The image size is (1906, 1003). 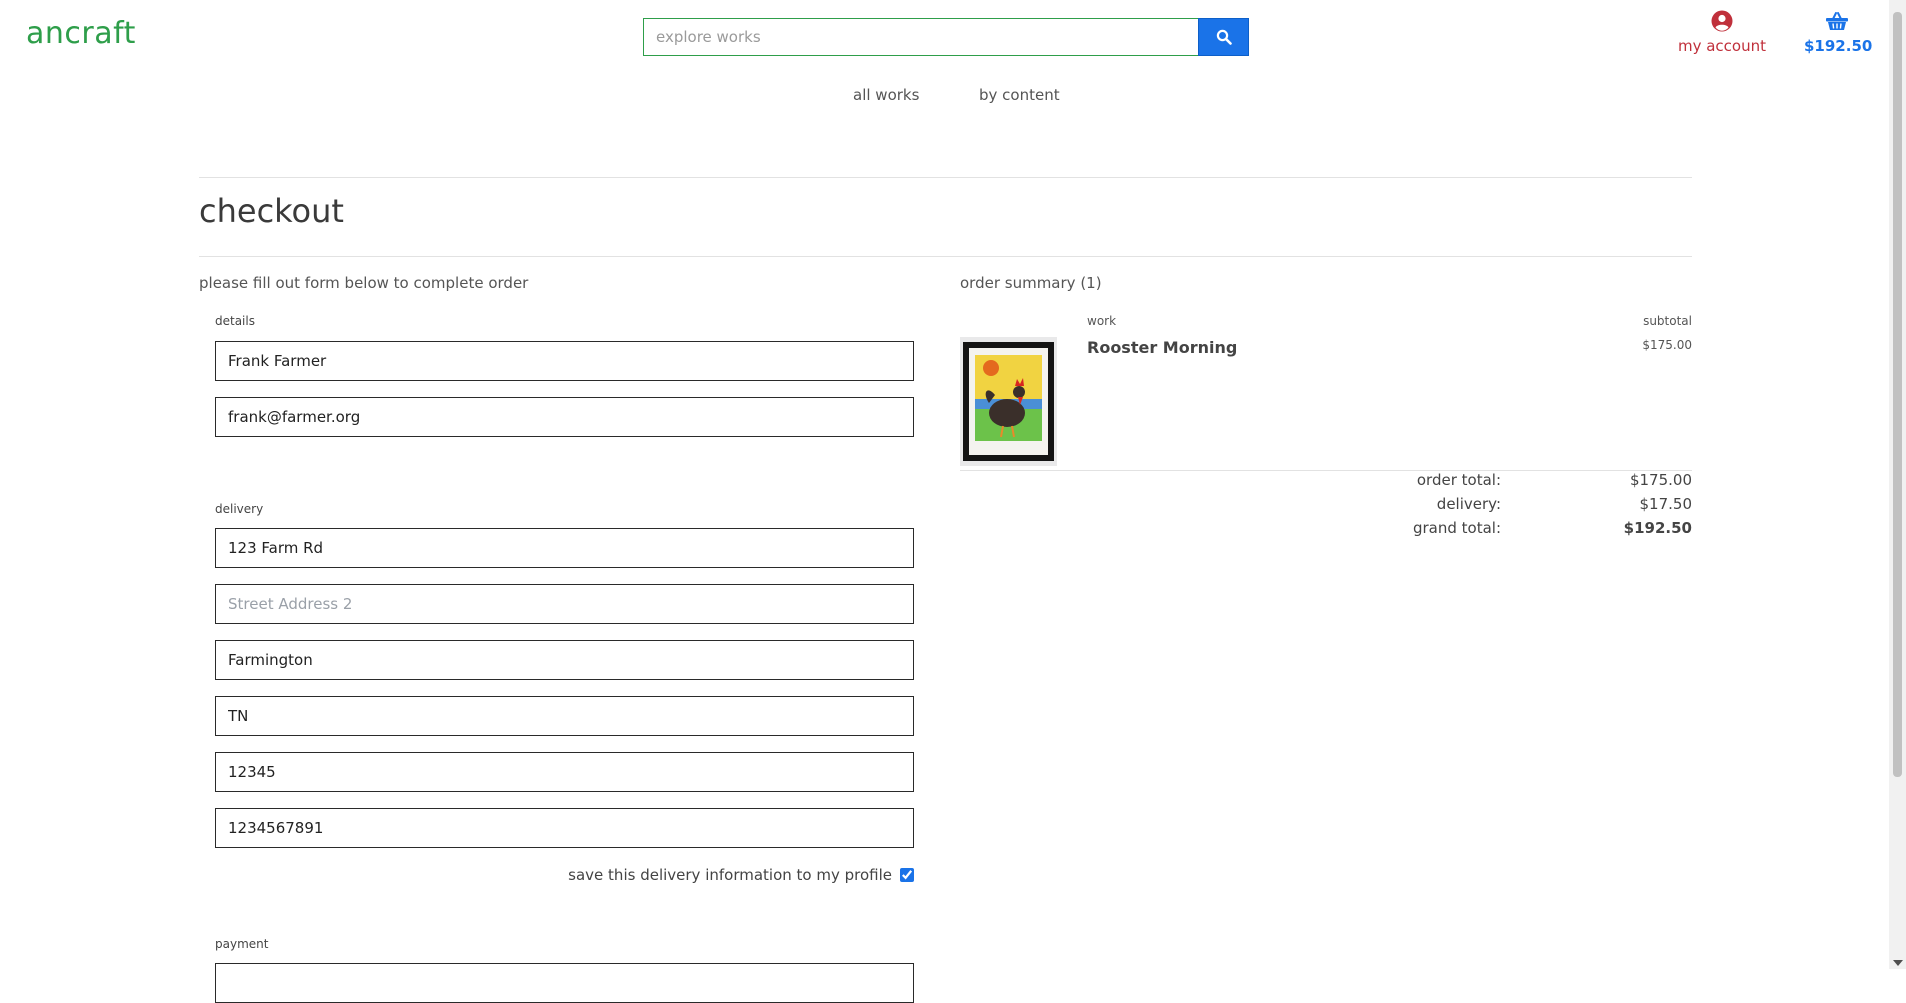 What do you see at coordinates (239, 509) in the screenshot?
I see `delivery-label: delivery` at bounding box center [239, 509].